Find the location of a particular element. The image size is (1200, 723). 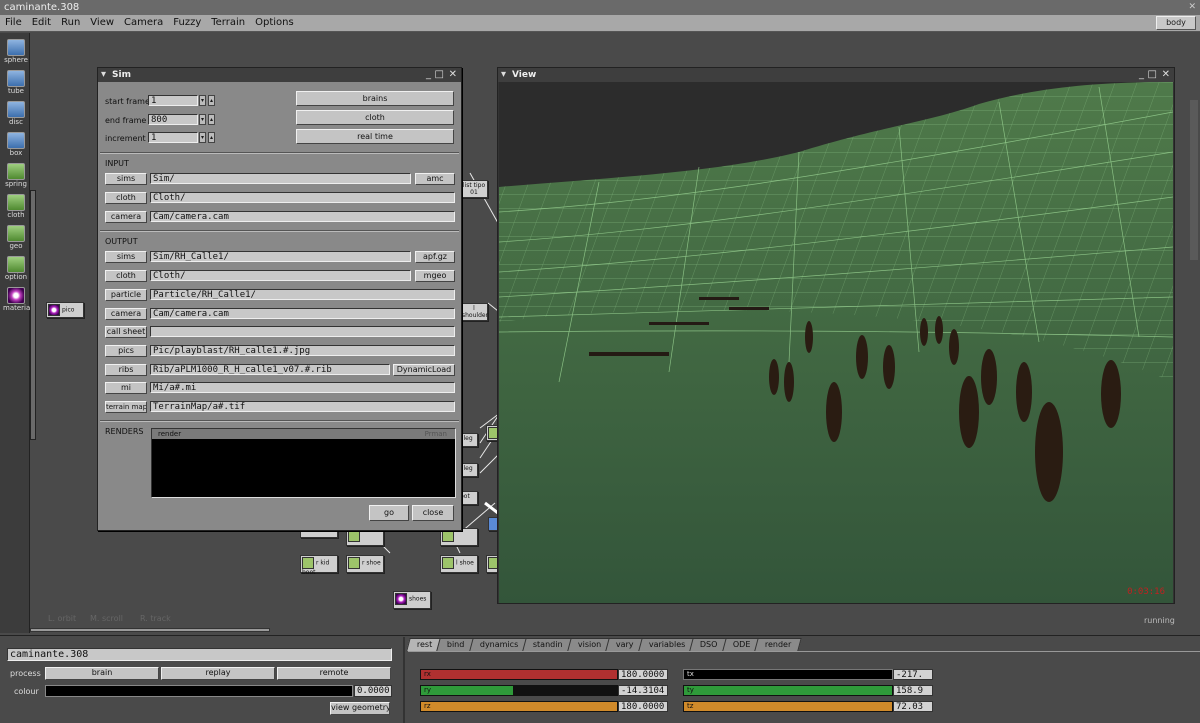

pics-field: Pic/playblast/RH_calle1.#.jpg is located at coordinates (302, 350).